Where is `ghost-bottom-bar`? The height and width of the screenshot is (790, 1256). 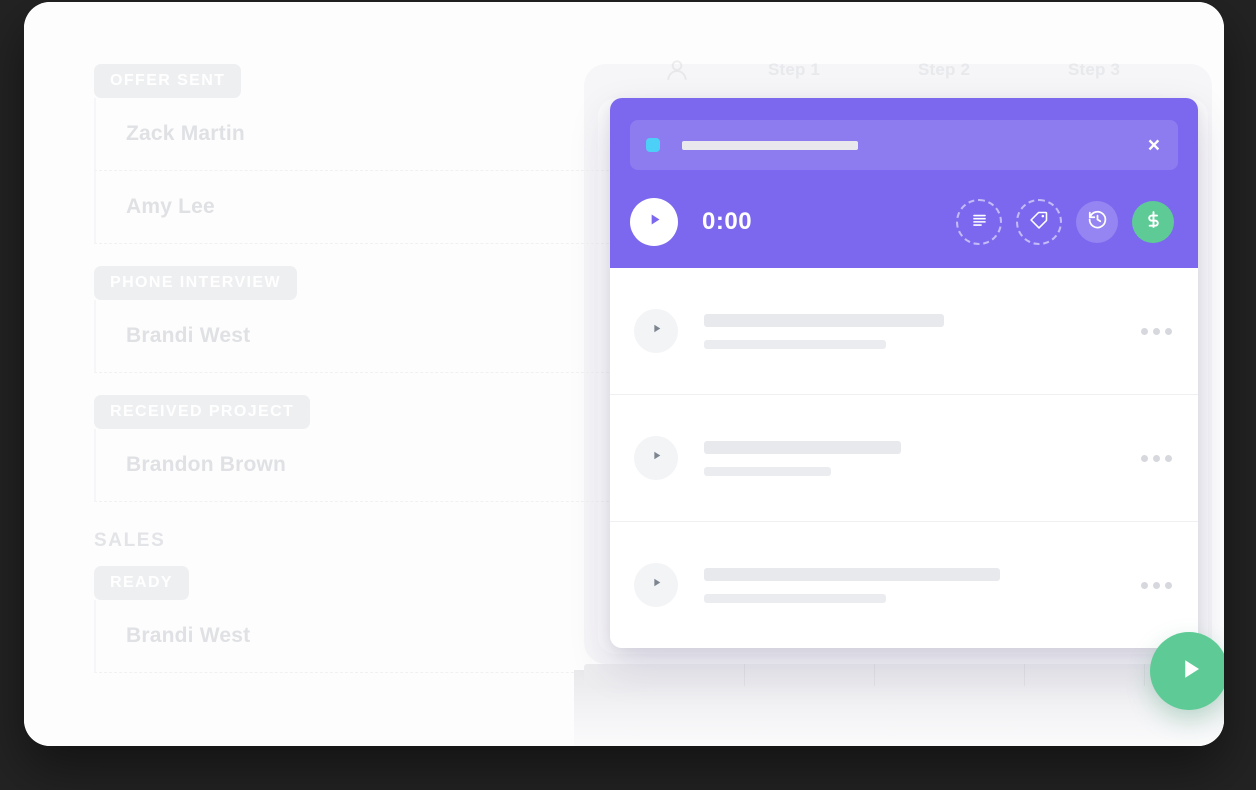
ghost-bottom-bar is located at coordinates (899, 675).